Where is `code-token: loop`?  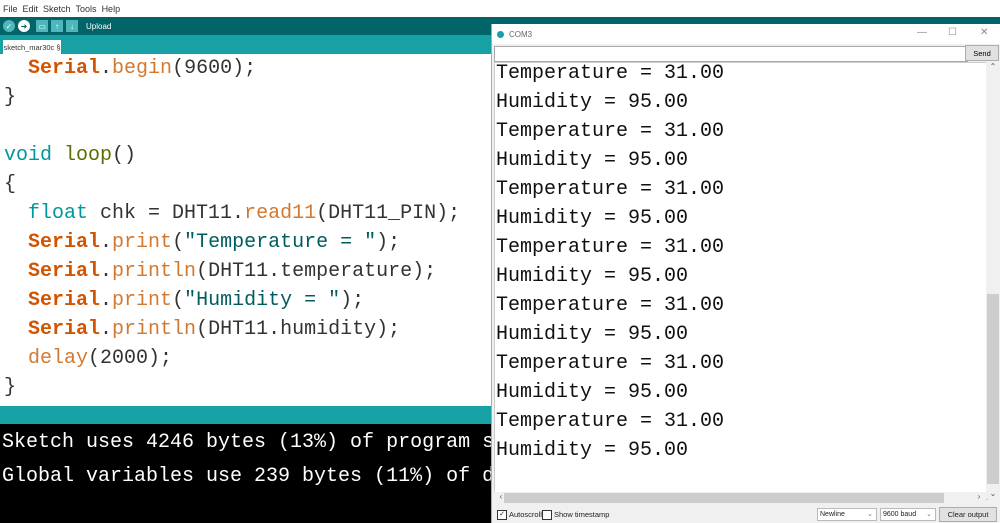
code-token: loop is located at coordinates (88, 155).